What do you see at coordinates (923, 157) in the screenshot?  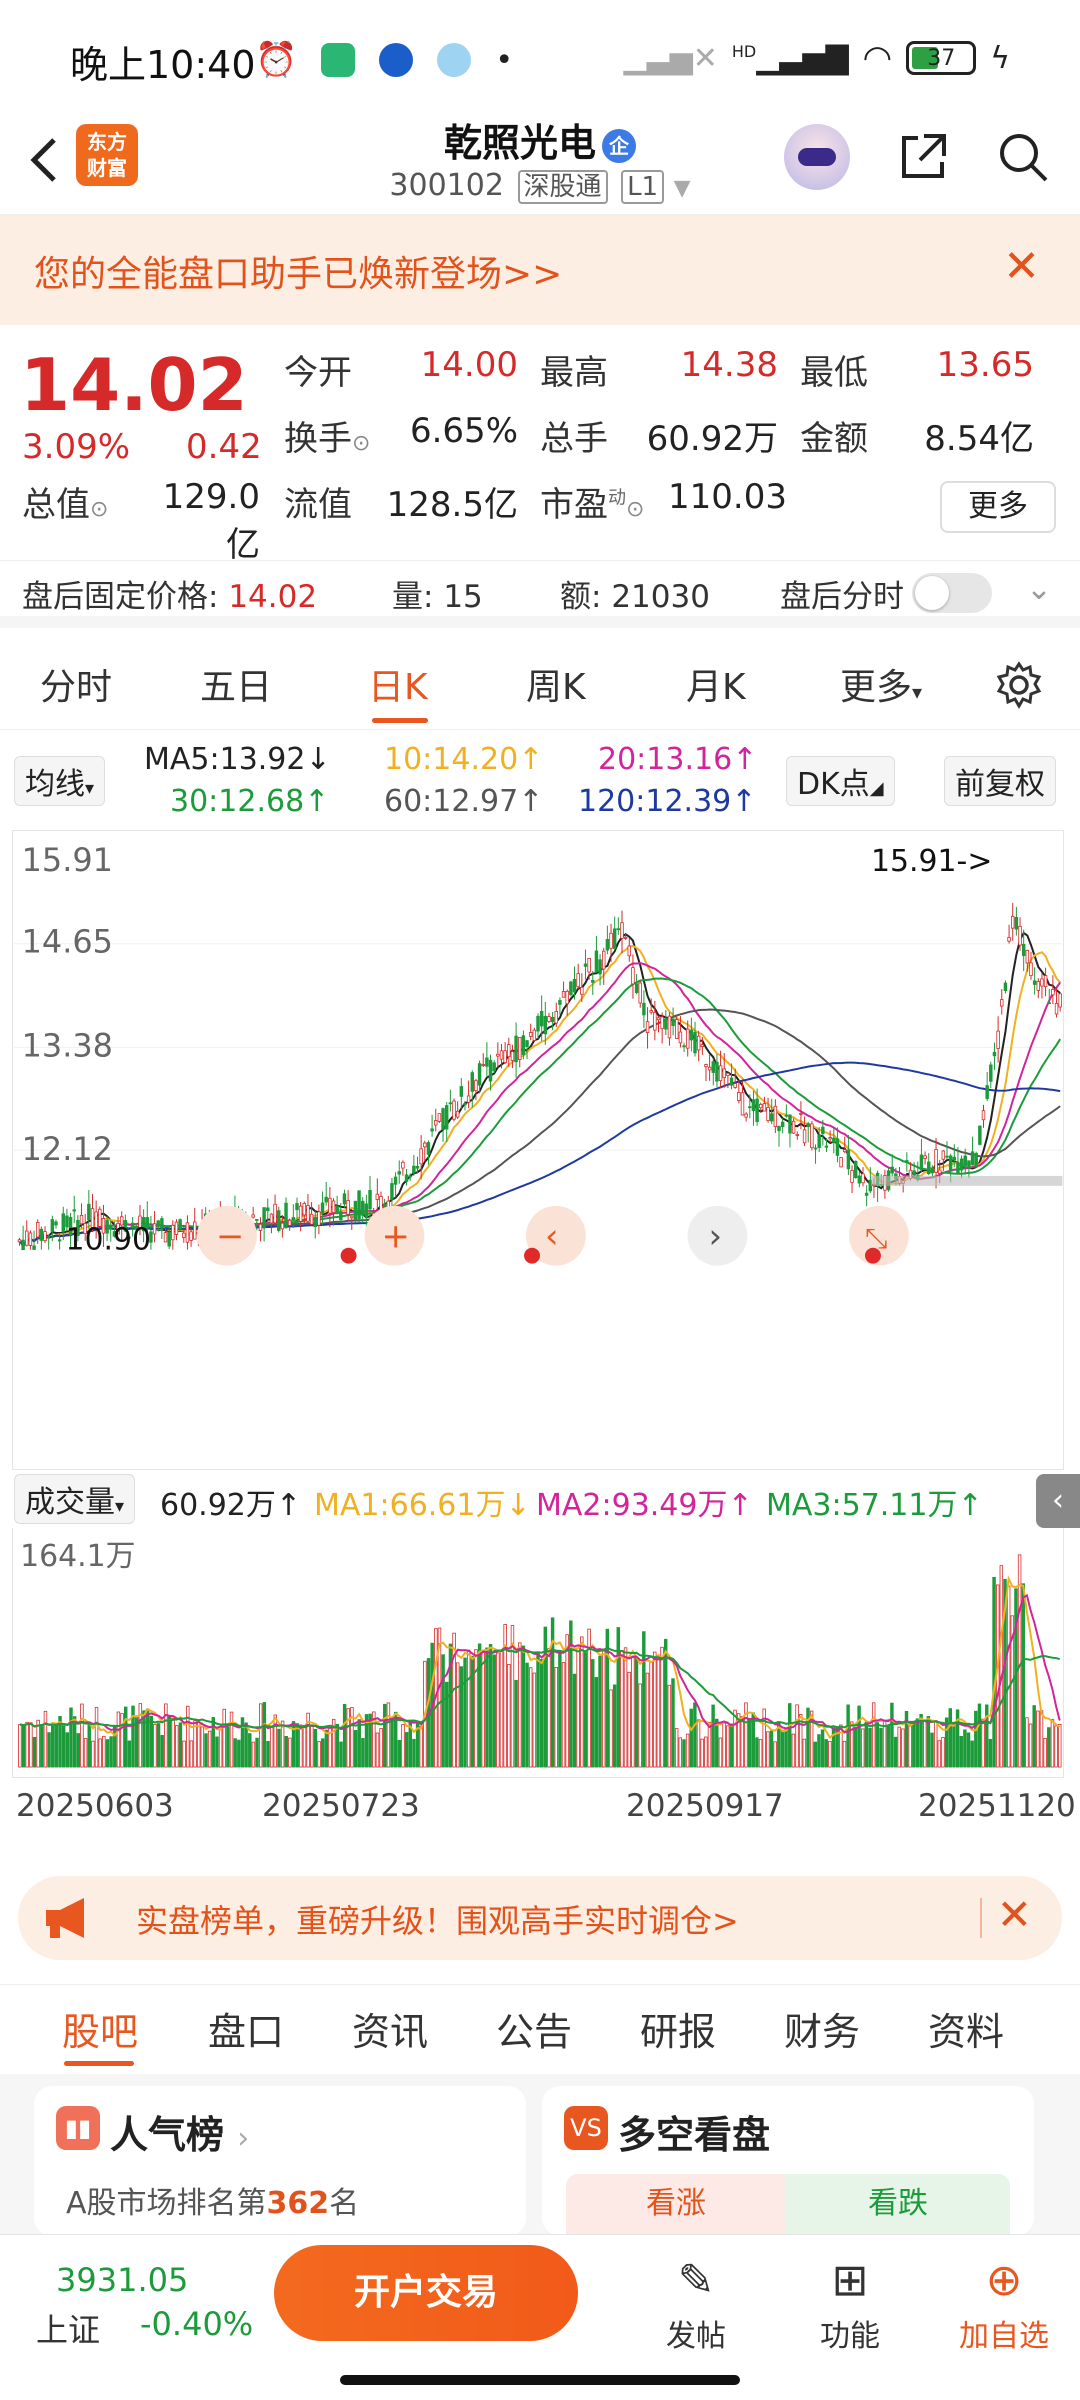 I see `share-icon` at bounding box center [923, 157].